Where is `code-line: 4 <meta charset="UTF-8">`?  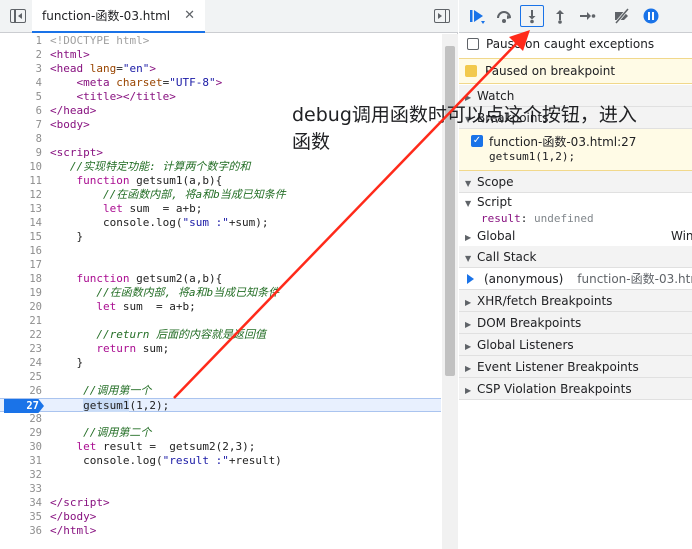 code-line: 4 <meta charset="UTF-8"> is located at coordinates (220, 83).